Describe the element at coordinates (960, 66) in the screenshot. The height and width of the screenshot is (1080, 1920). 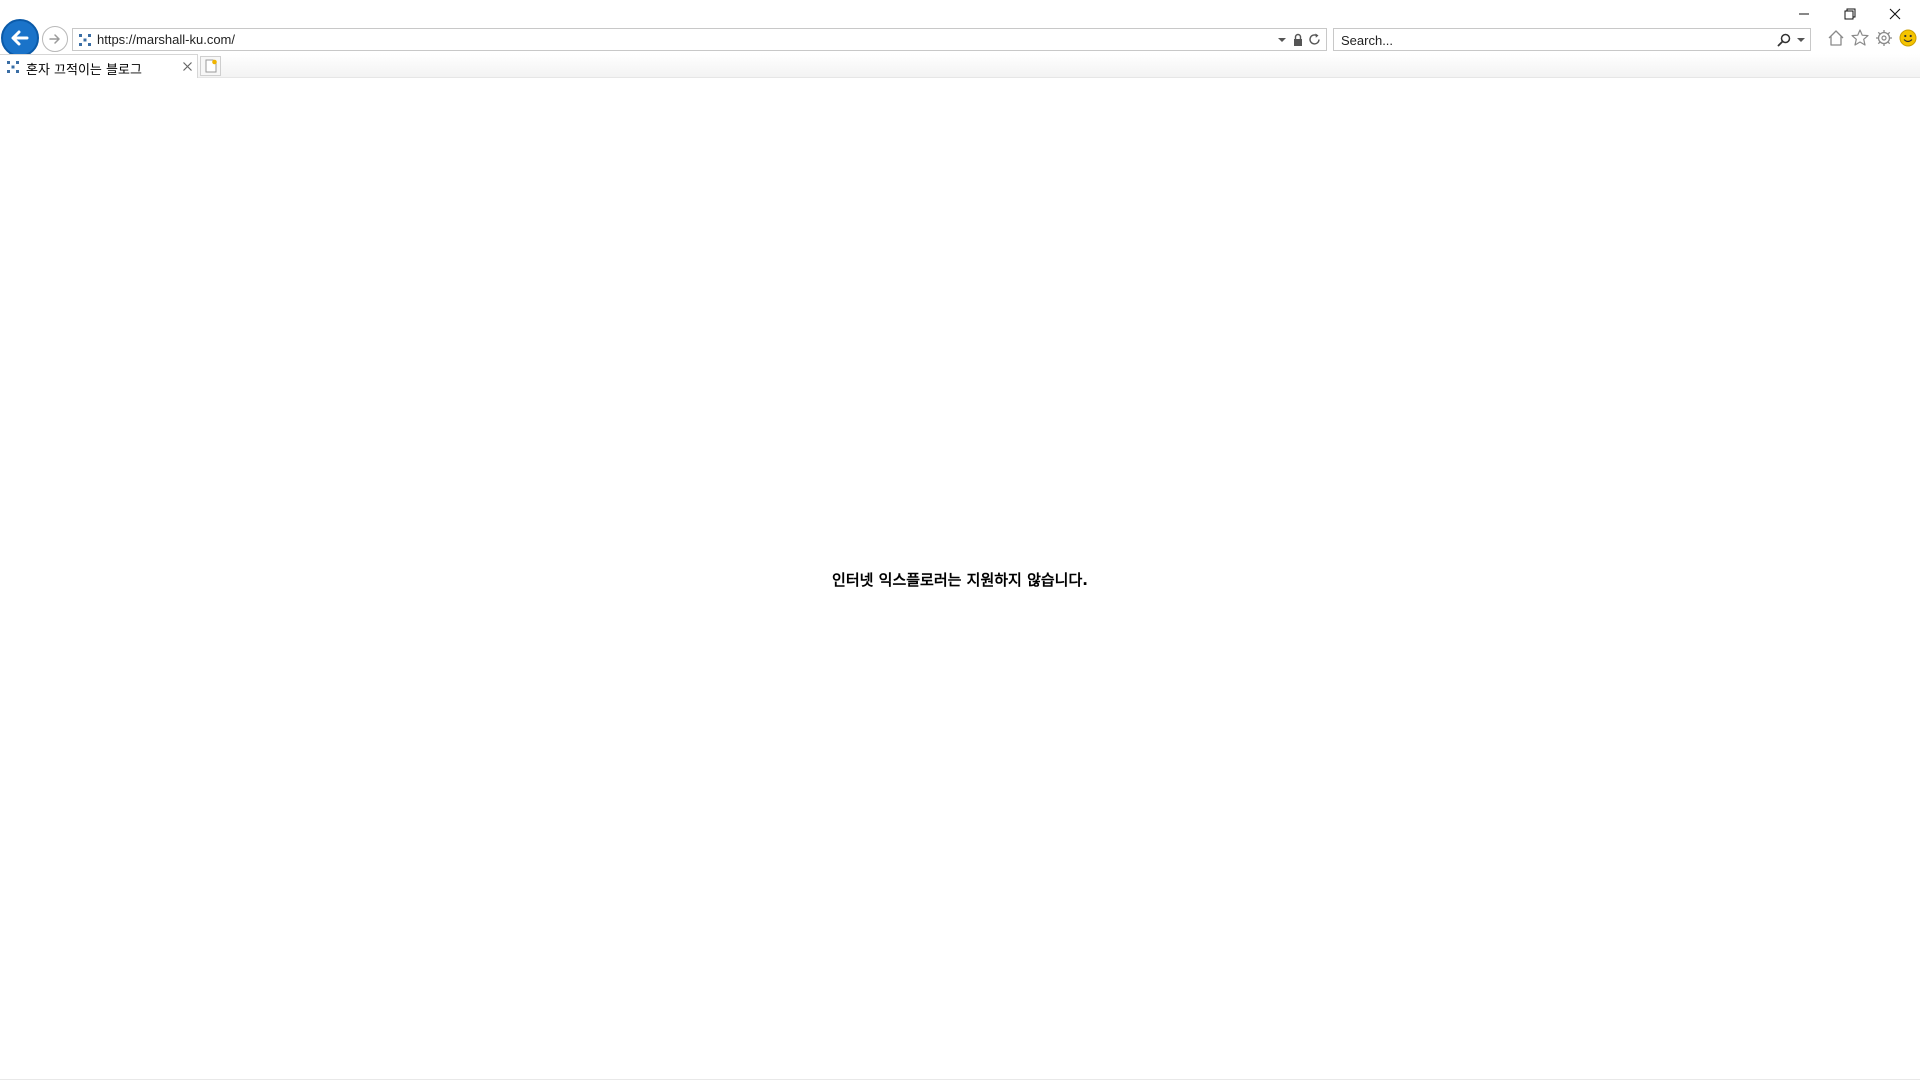
I see `tab-strip: 혼자 끄적이는 블로그` at that location.